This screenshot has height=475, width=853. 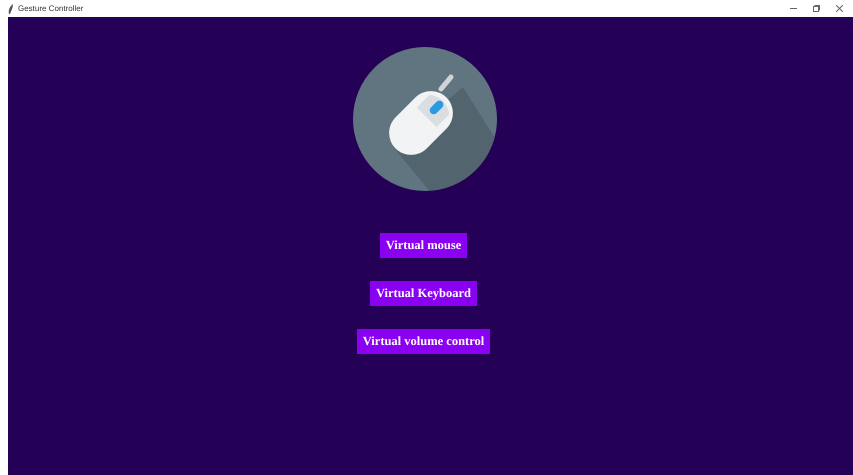 What do you see at coordinates (424, 245) in the screenshot?
I see `menu-button: Virtual mouse` at bounding box center [424, 245].